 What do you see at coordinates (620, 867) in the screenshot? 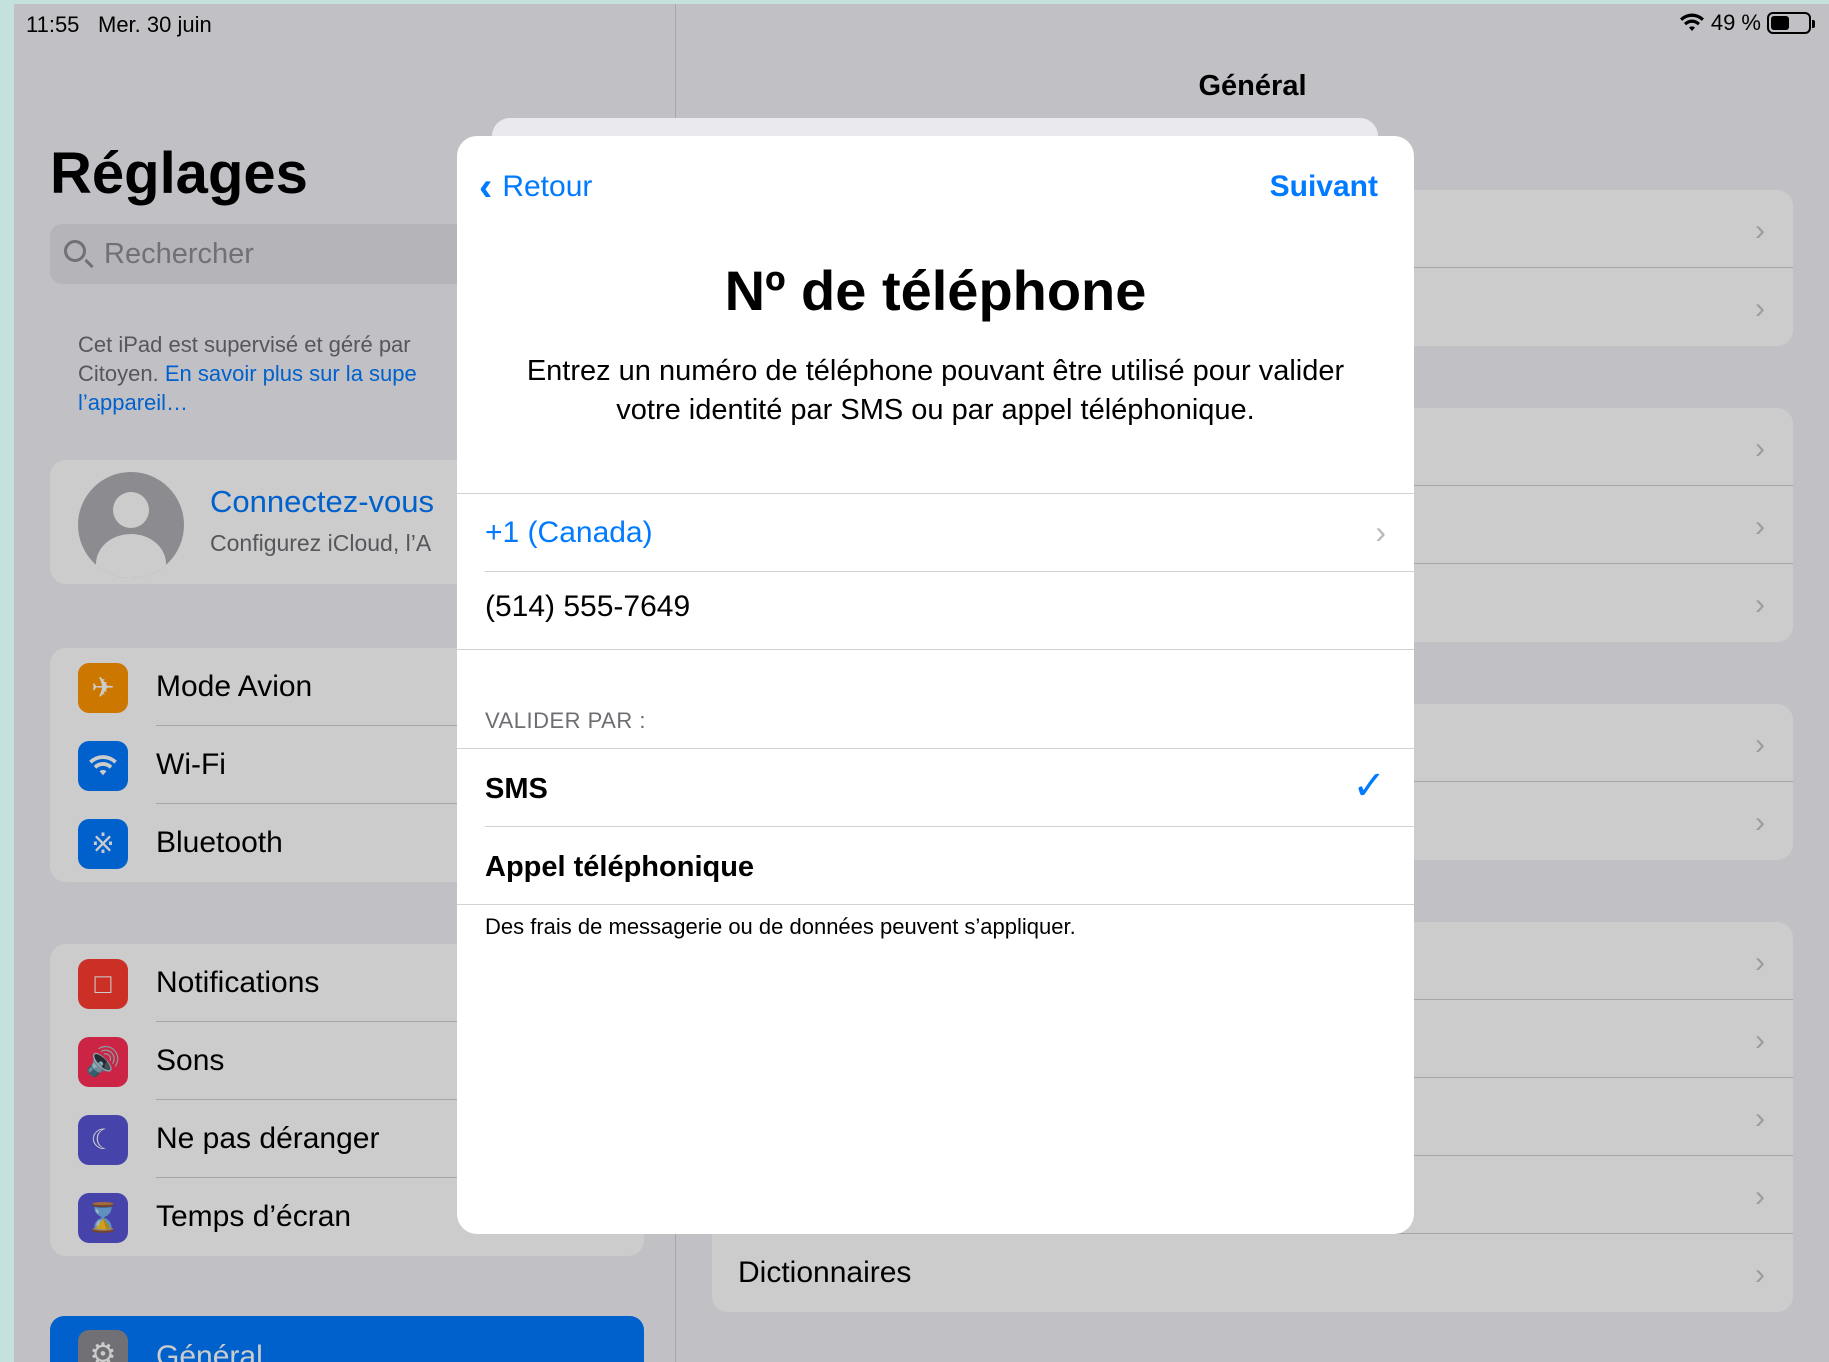
I see `option-label: Appel téléphonique` at bounding box center [620, 867].